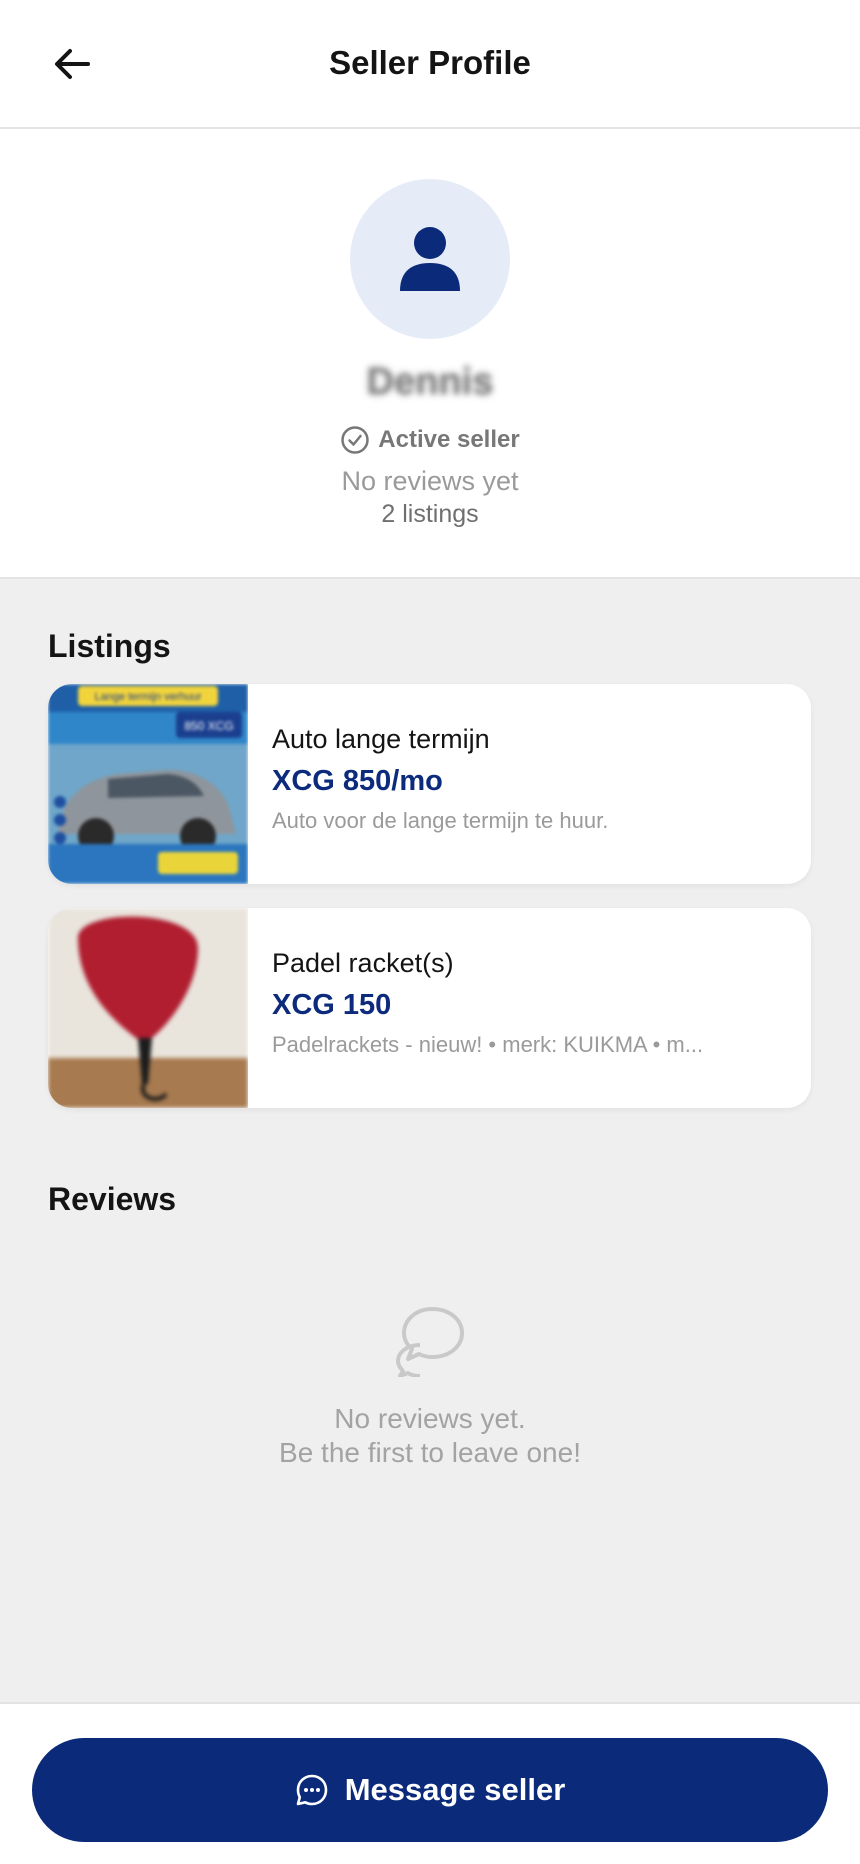 This screenshot has height=1864, width=860. I want to click on page-title: Seller Profile, so click(430, 62).